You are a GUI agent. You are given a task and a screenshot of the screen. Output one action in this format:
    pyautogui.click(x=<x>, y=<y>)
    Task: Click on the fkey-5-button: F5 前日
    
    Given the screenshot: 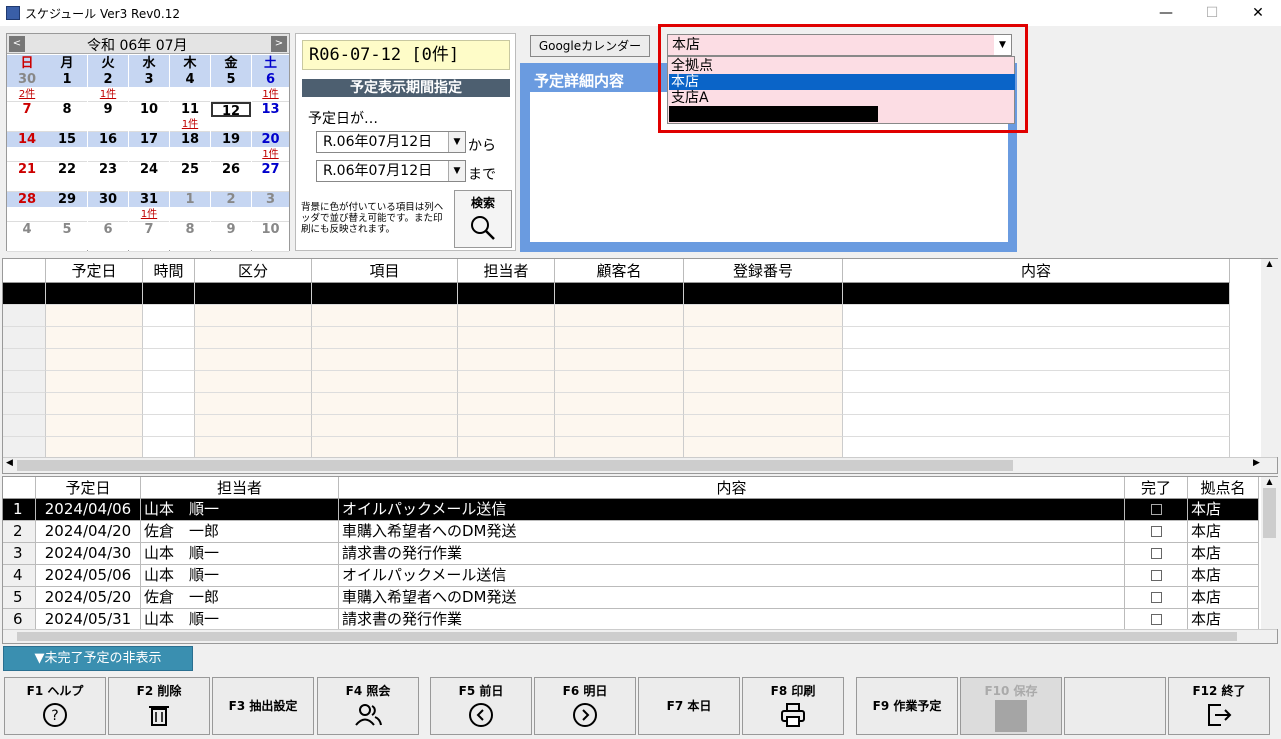 What is the action you would take?
    pyautogui.click(x=481, y=706)
    